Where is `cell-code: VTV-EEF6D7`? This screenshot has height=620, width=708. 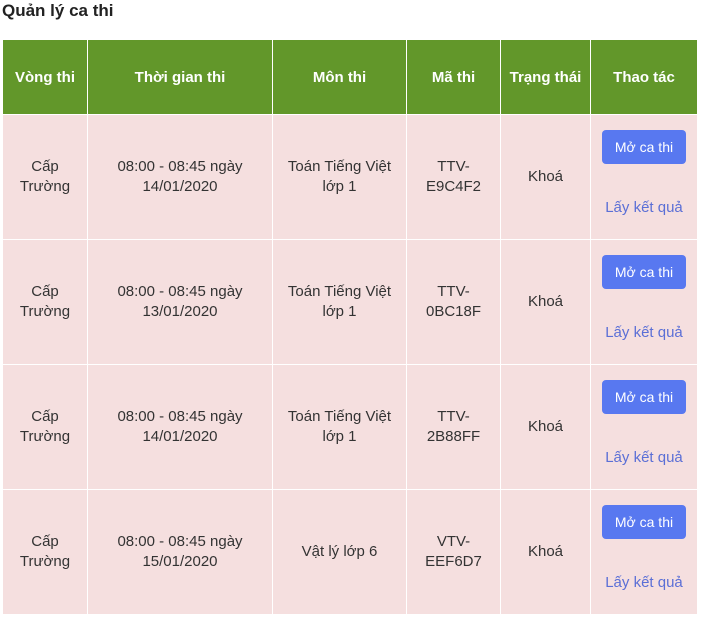
cell-code: VTV-EEF6D7 is located at coordinates (453, 552).